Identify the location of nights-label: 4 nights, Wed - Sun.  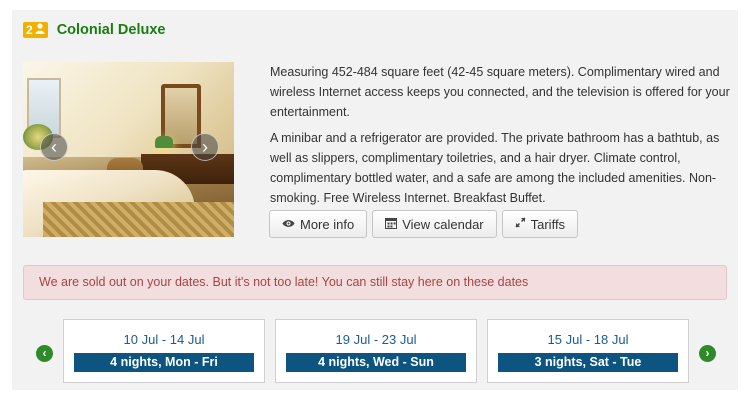
(376, 362).